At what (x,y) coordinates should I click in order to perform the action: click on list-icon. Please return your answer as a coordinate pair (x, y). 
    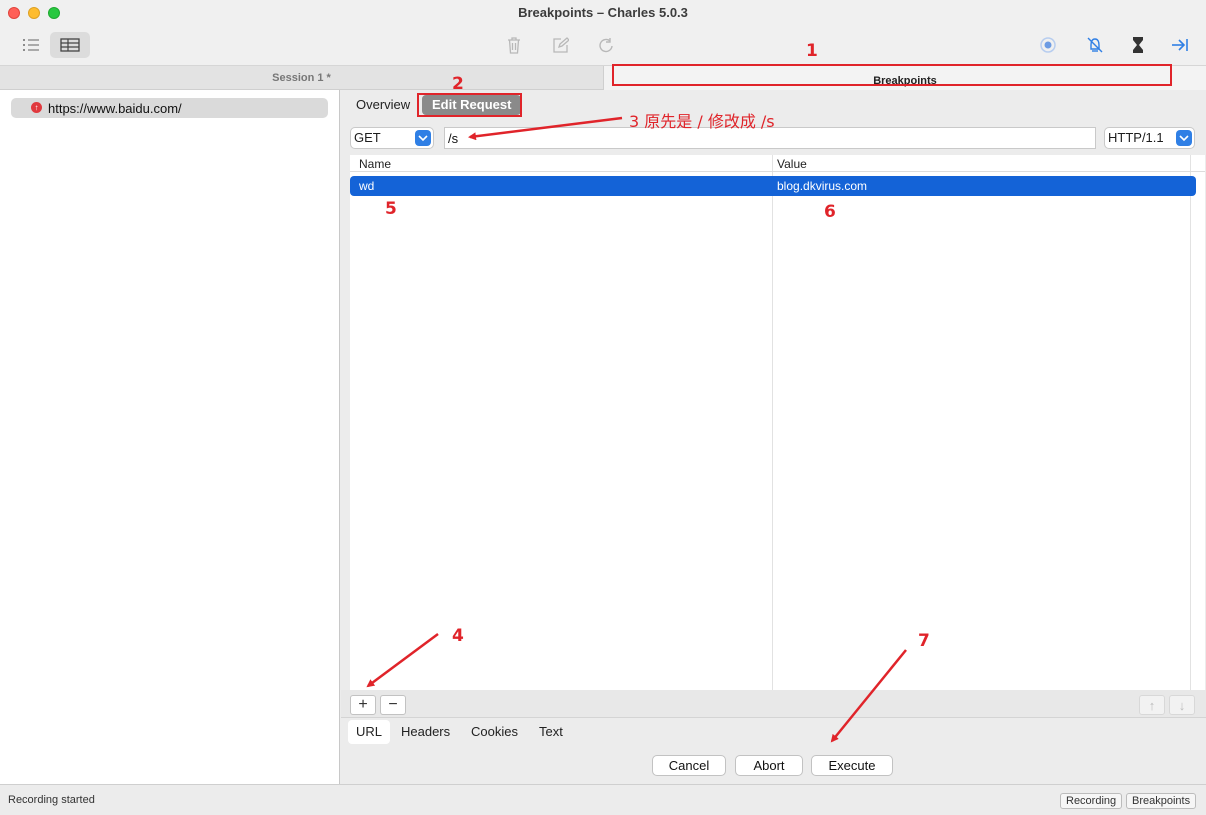
    Looking at the image, I should click on (31, 45).